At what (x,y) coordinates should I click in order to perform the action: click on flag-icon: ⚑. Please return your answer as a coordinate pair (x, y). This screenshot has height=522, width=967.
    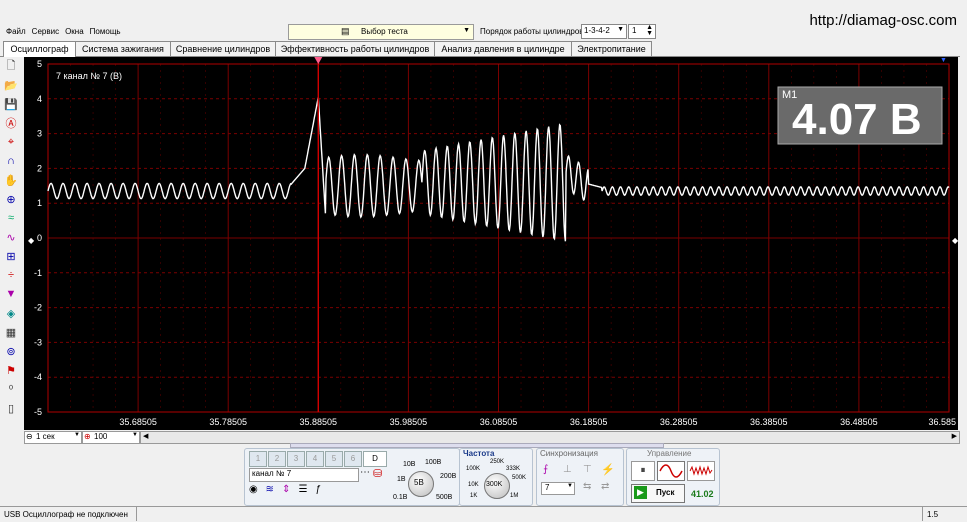
    Looking at the image, I should click on (11, 370).